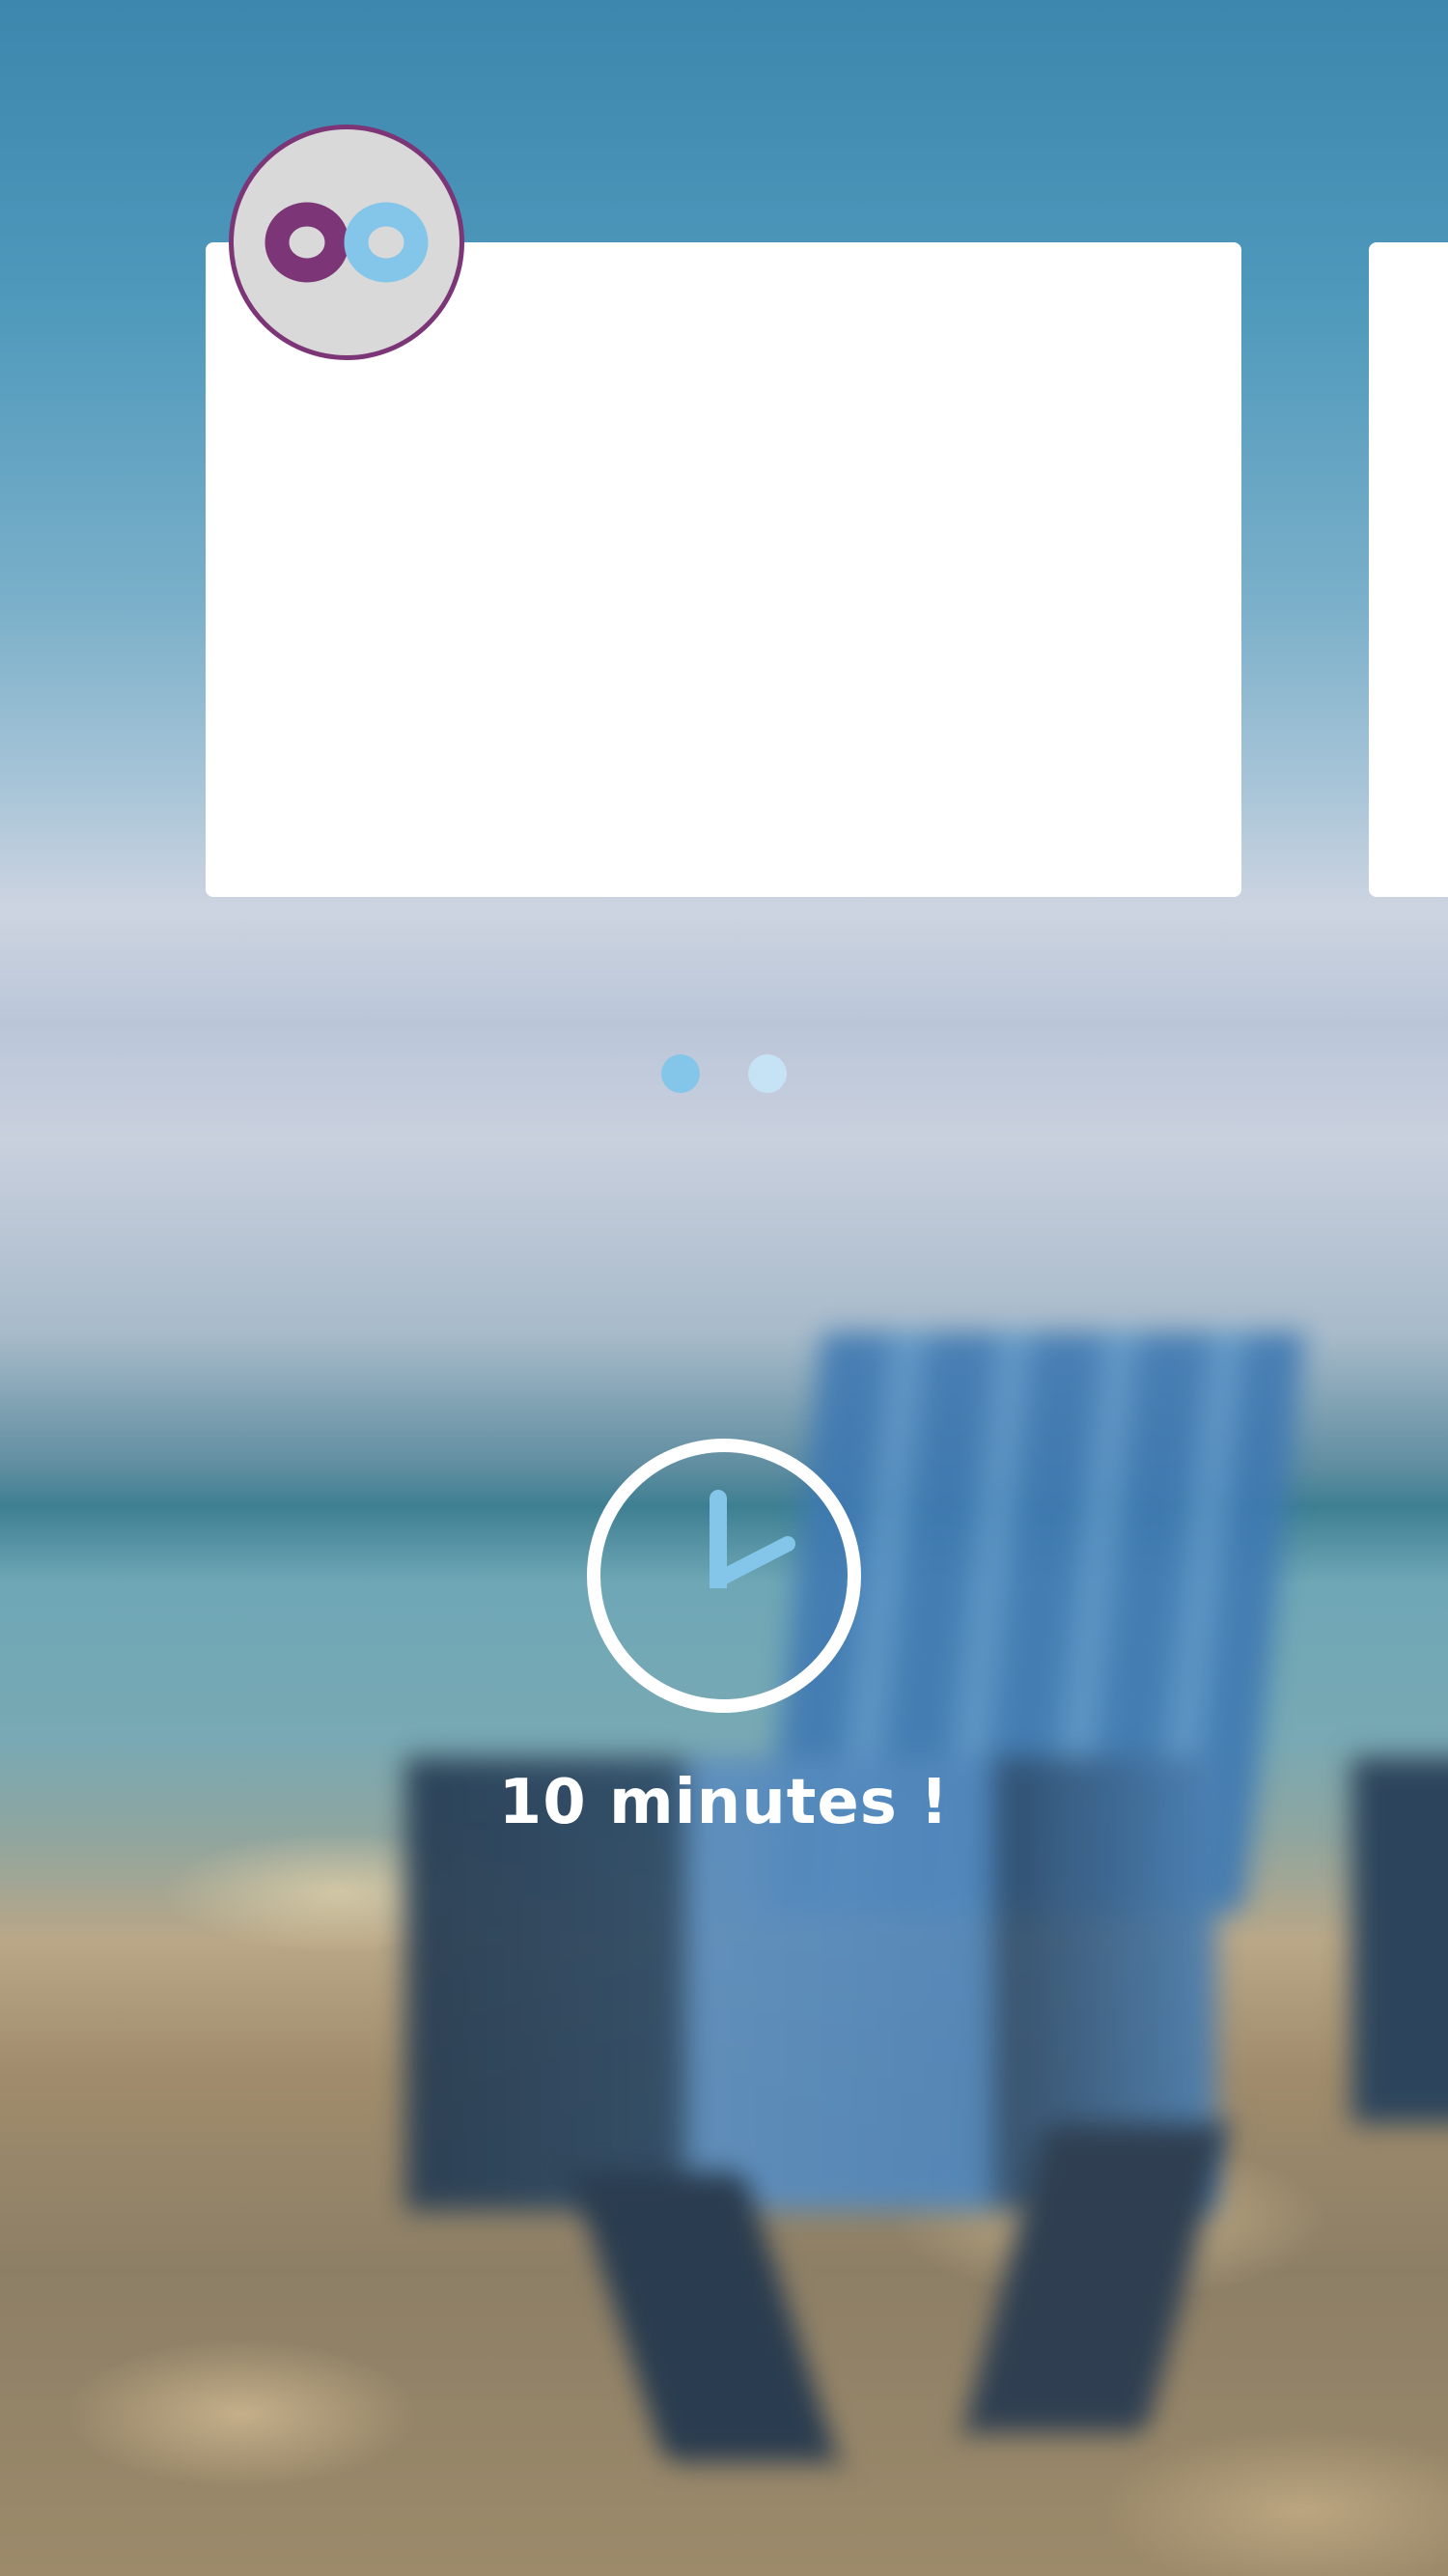 The image size is (1448, 2576). I want to click on brand-logo, so click(347, 243).